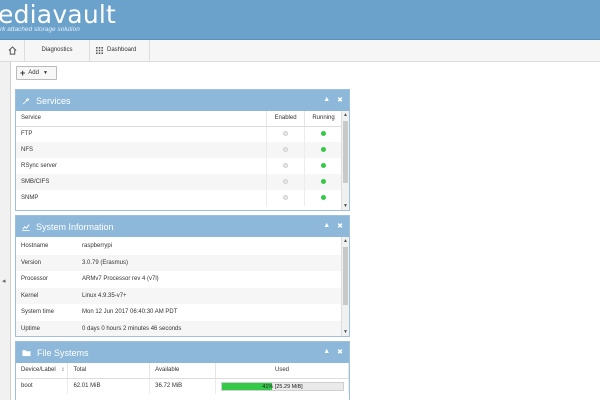 The image size is (600, 401). Describe the element at coordinates (4, 281) in the screenshot. I see `chevron-left-icon: ◂` at that location.